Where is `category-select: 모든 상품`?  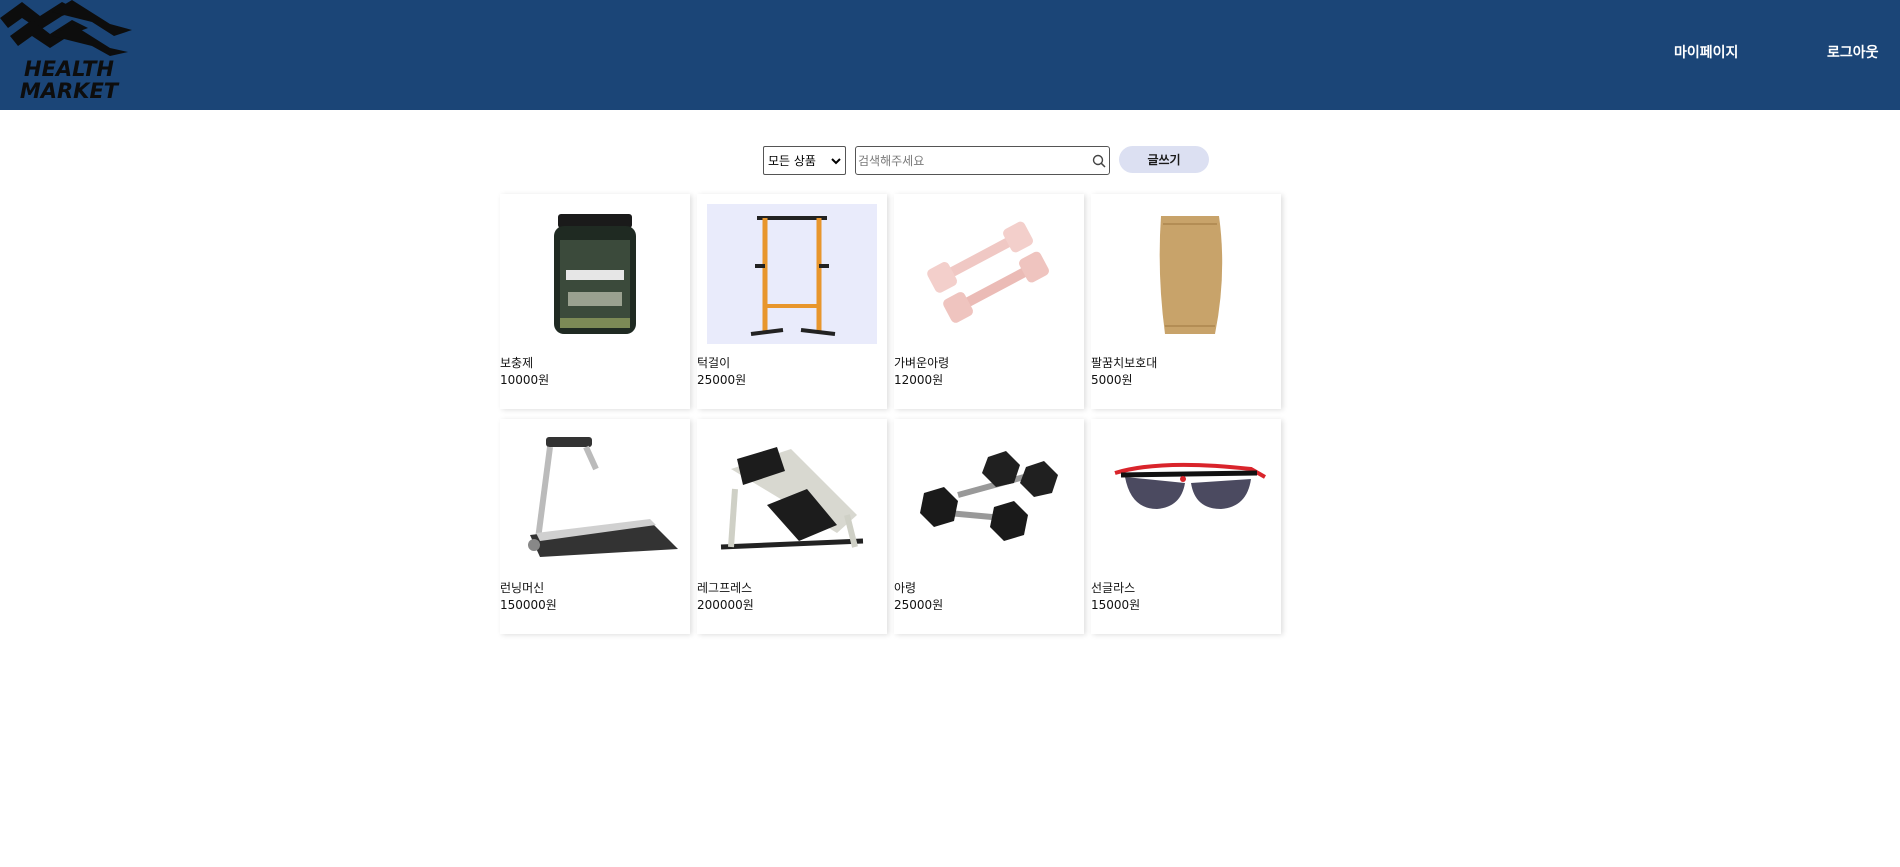 category-select: 모든 상품 is located at coordinates (804, 160).